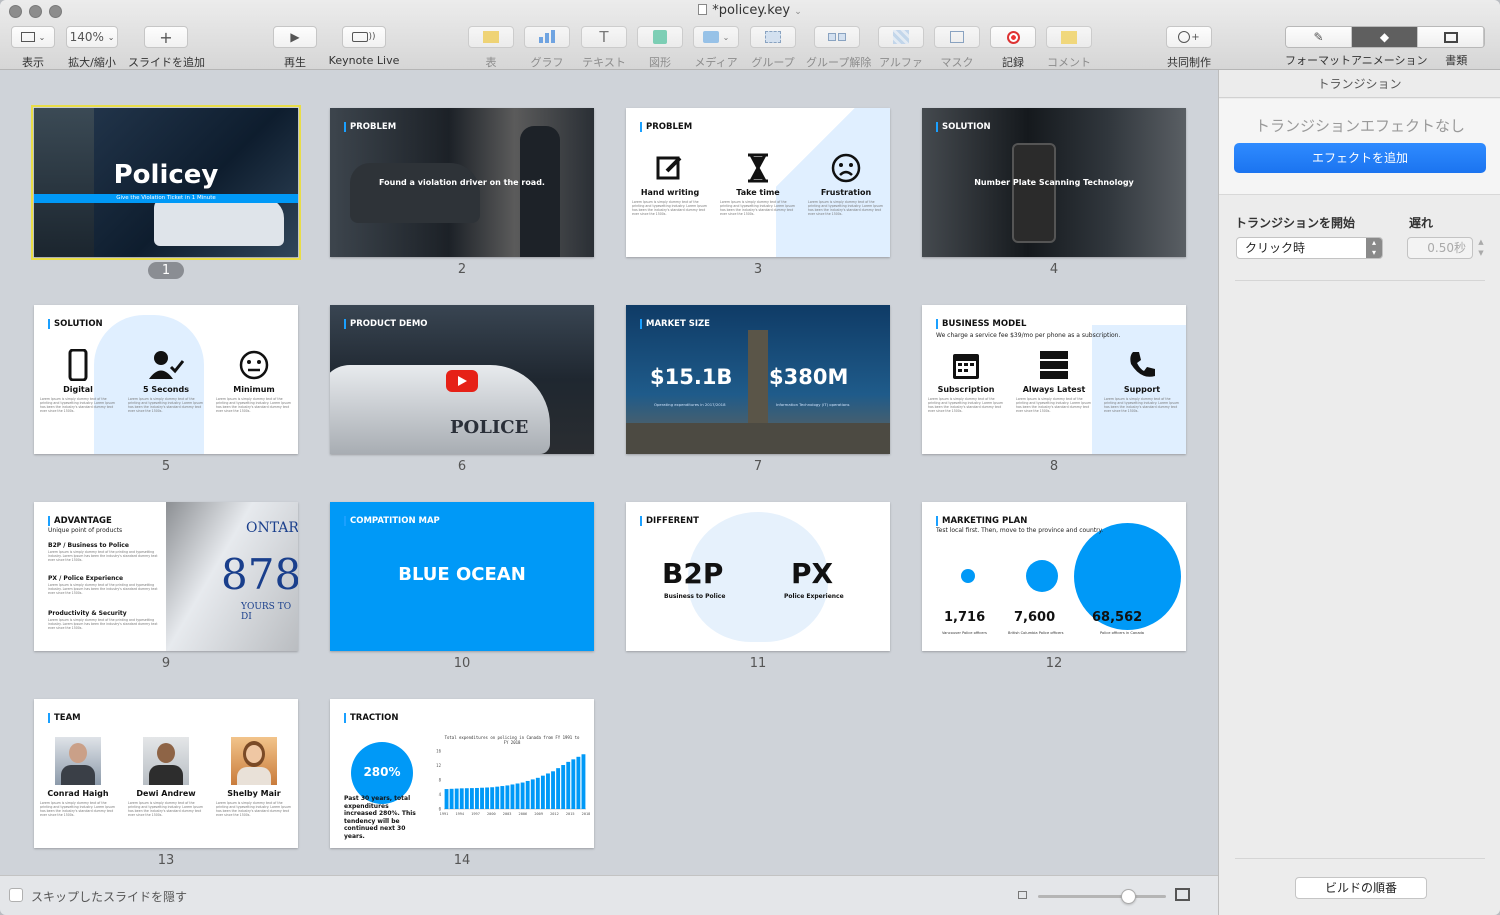 The image size is (1500, 915). What do you see at coordinates (838, 47) in the screenshot?
I see `ungroup-button: グループ解除` at bounding box center [838, 47].